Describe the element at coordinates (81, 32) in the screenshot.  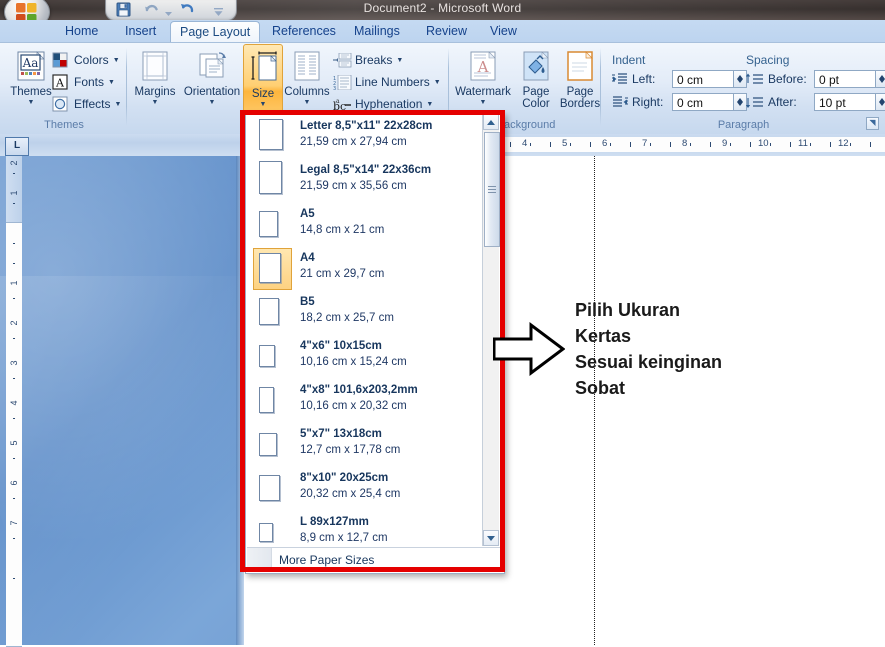
I see `tab-home: Home` at that location.